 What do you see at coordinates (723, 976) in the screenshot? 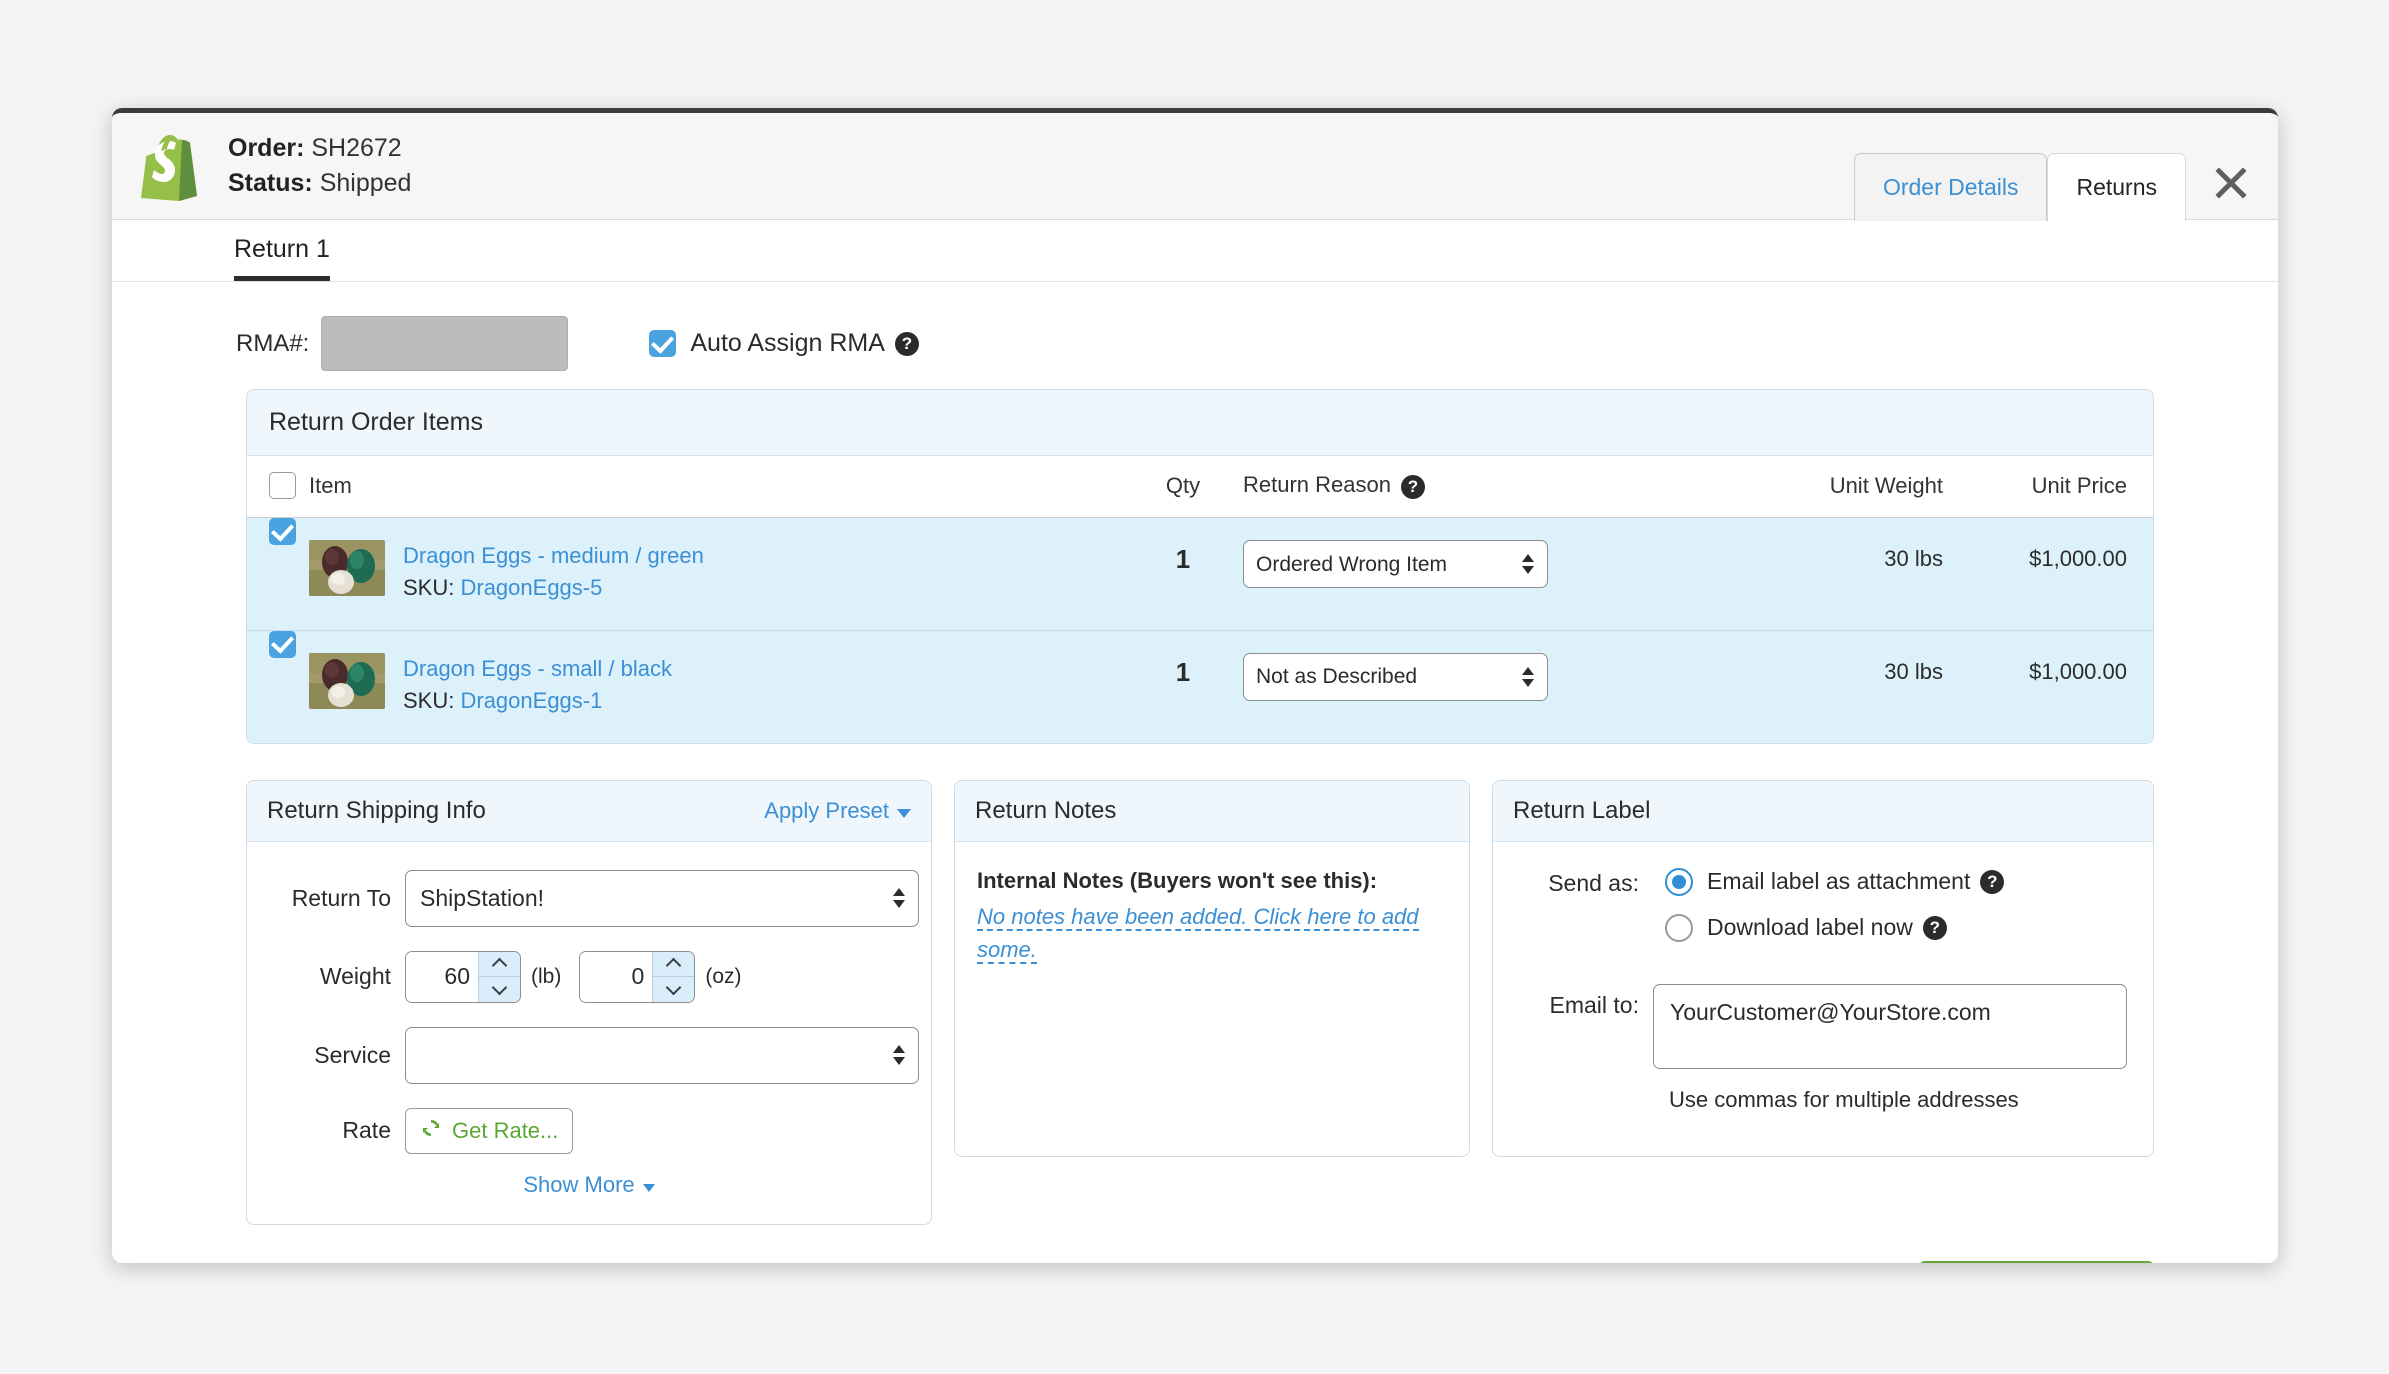
I see `weight-oz-unit: (oz)` at bounding box center [723, 976].